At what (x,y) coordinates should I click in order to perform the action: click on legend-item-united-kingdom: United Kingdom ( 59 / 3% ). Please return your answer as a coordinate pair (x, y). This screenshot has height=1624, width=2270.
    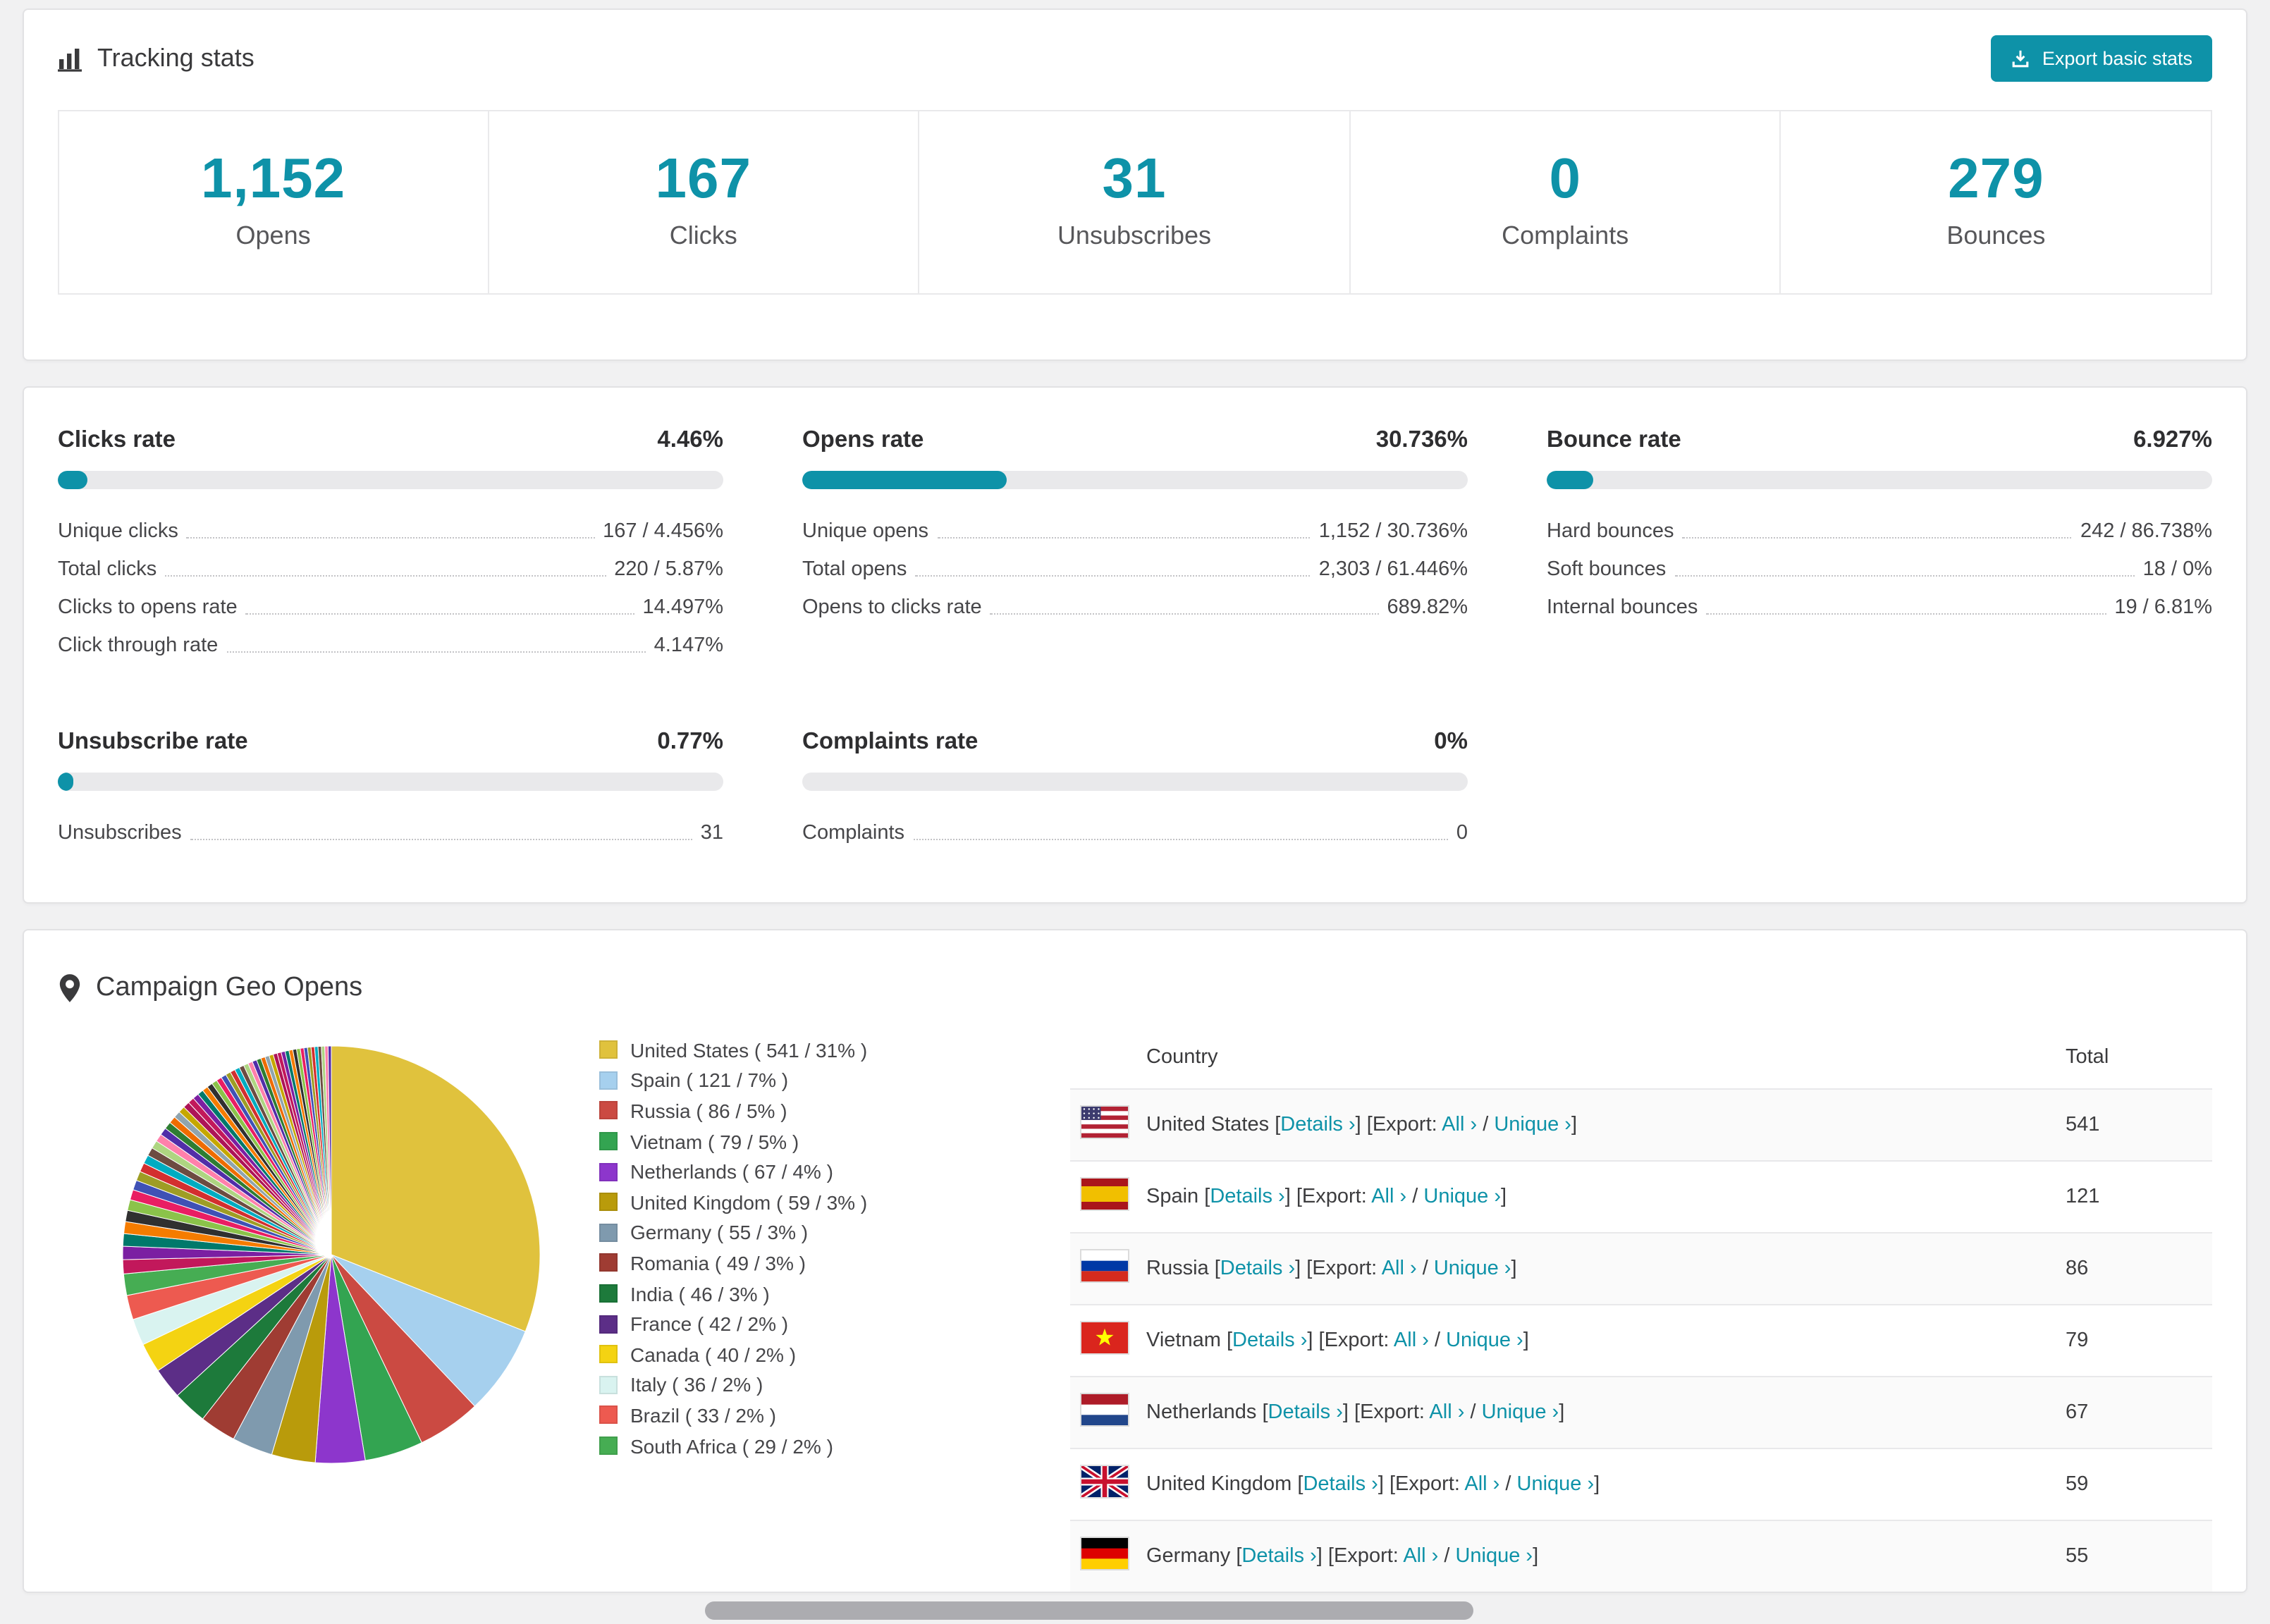
    Looking at the image, I should click on (810, 1202).